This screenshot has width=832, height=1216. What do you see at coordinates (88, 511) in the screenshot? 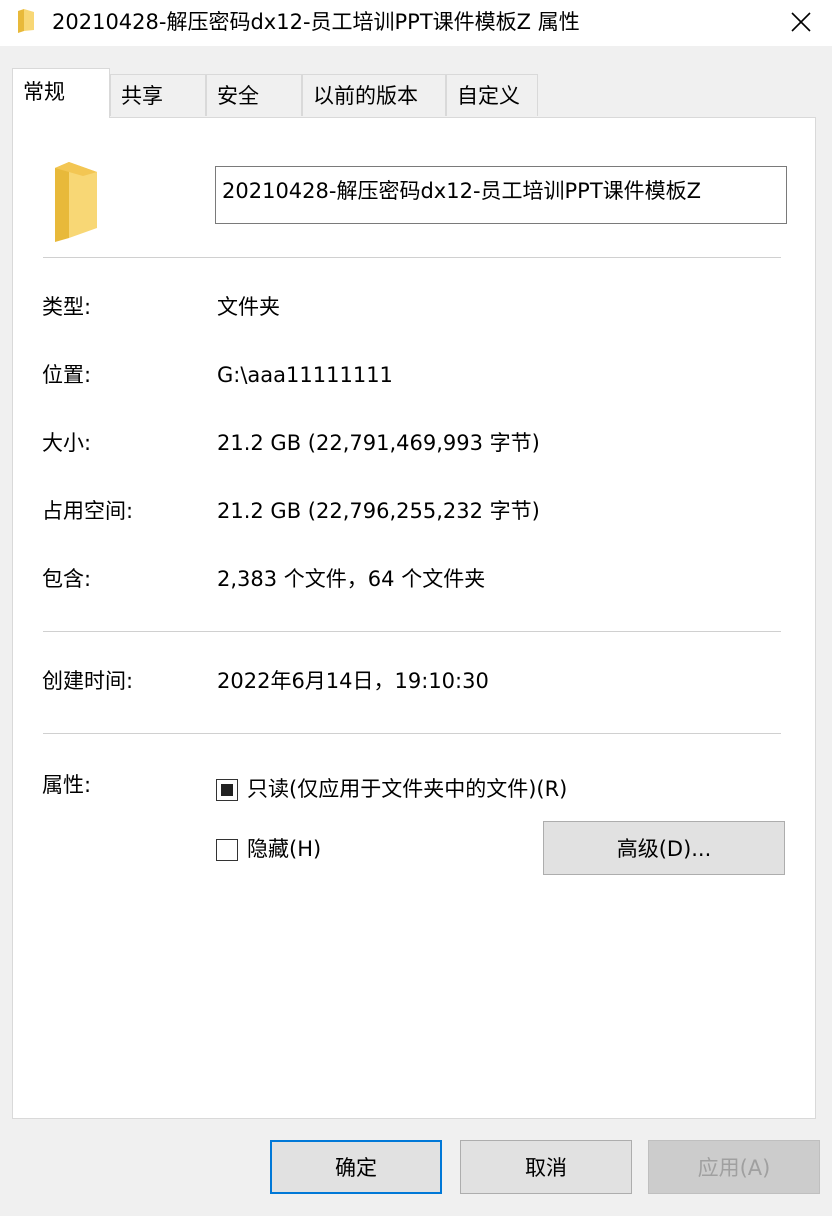
I see `size-on-disk-label: 占用空间:` at bounding box center [88, 511].